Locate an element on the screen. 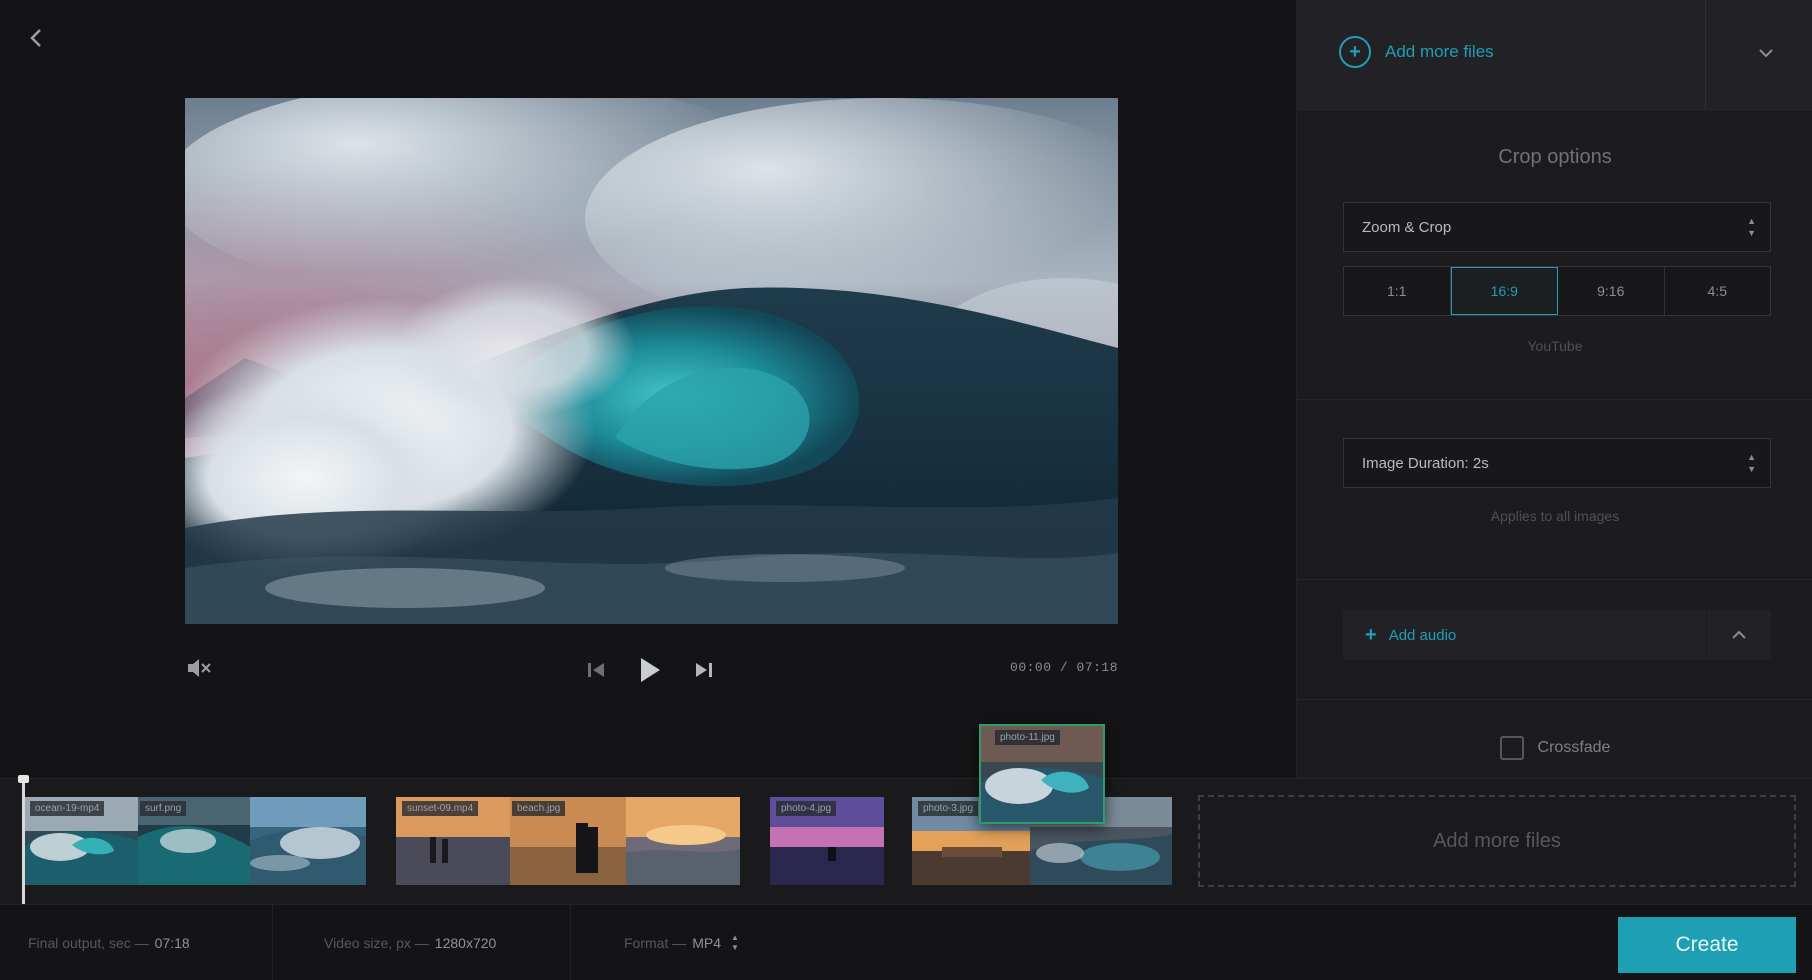 The height and width of the screenshot is (980, 1812). crossfade-option: Crossfade is located at coordinates (1554, 748).